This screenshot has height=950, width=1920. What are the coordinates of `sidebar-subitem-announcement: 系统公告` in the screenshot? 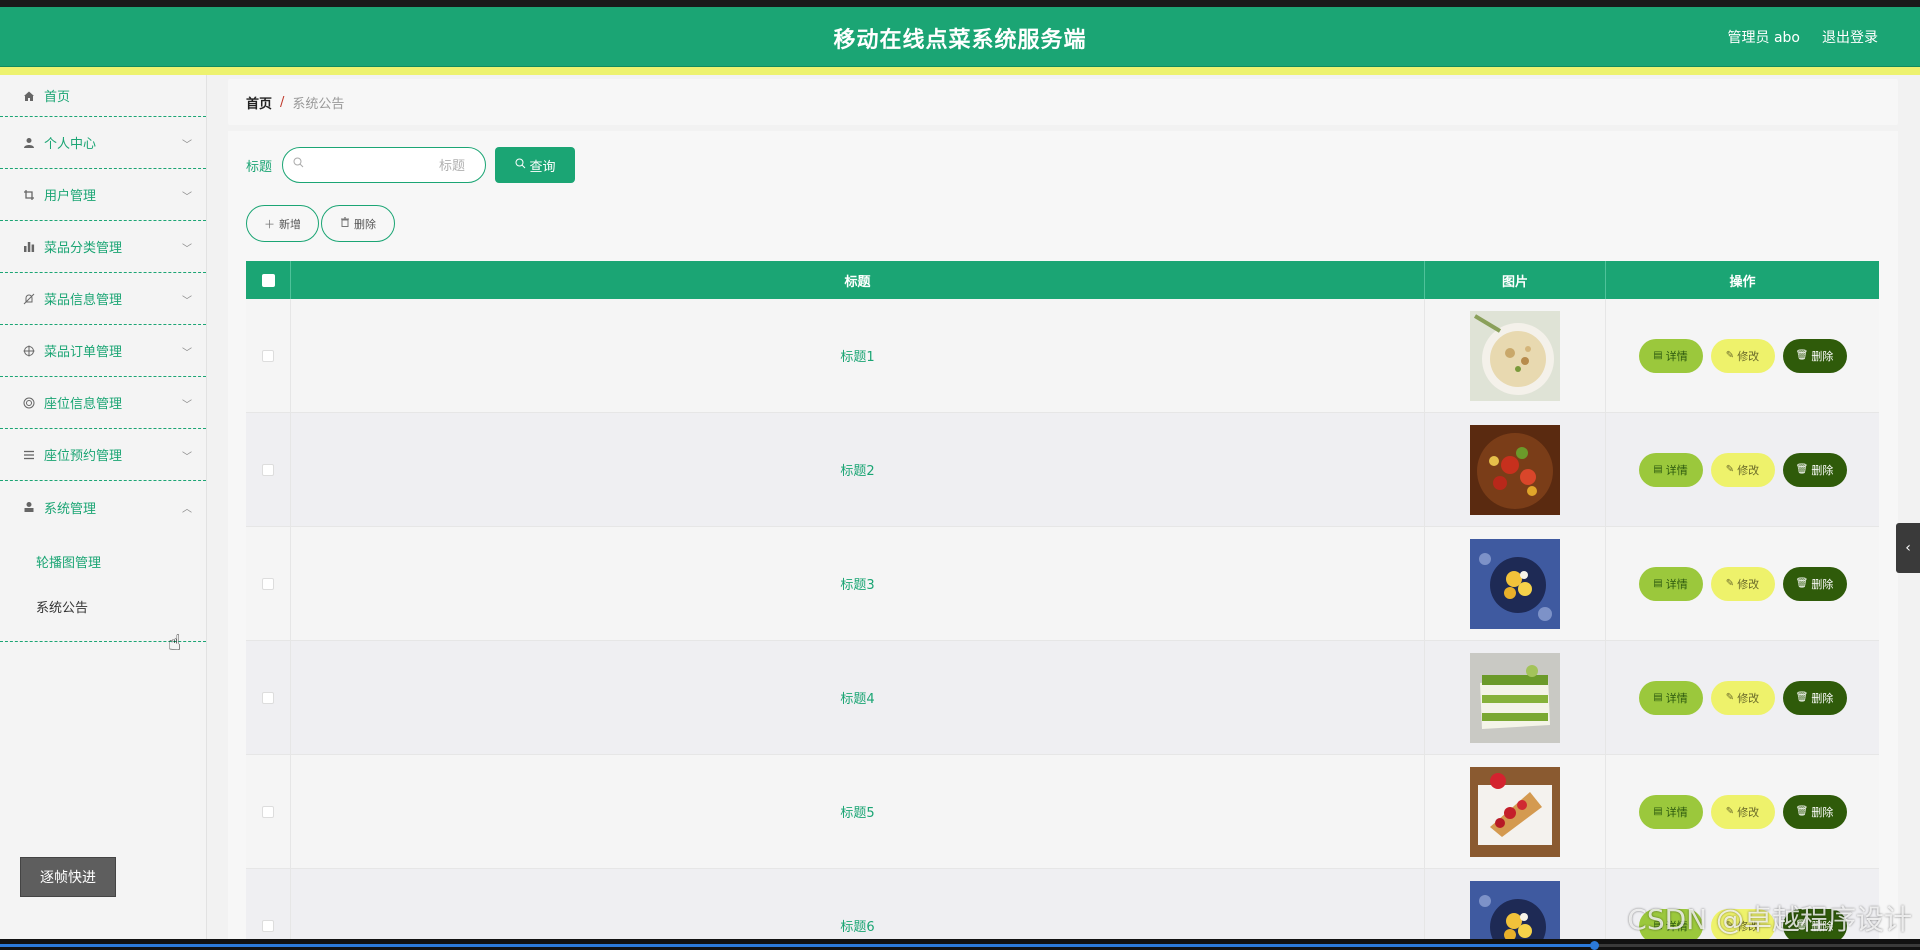 It's located at (103, 608).